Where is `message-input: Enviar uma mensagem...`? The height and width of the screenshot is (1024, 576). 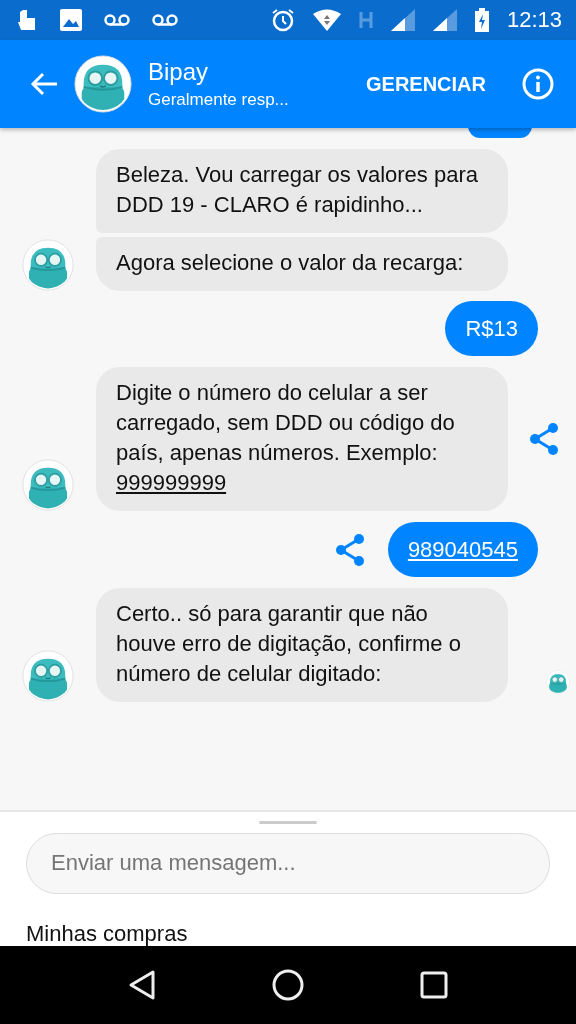
message-input: Enviar uma mensagem... is located at coordinates (288, 863).